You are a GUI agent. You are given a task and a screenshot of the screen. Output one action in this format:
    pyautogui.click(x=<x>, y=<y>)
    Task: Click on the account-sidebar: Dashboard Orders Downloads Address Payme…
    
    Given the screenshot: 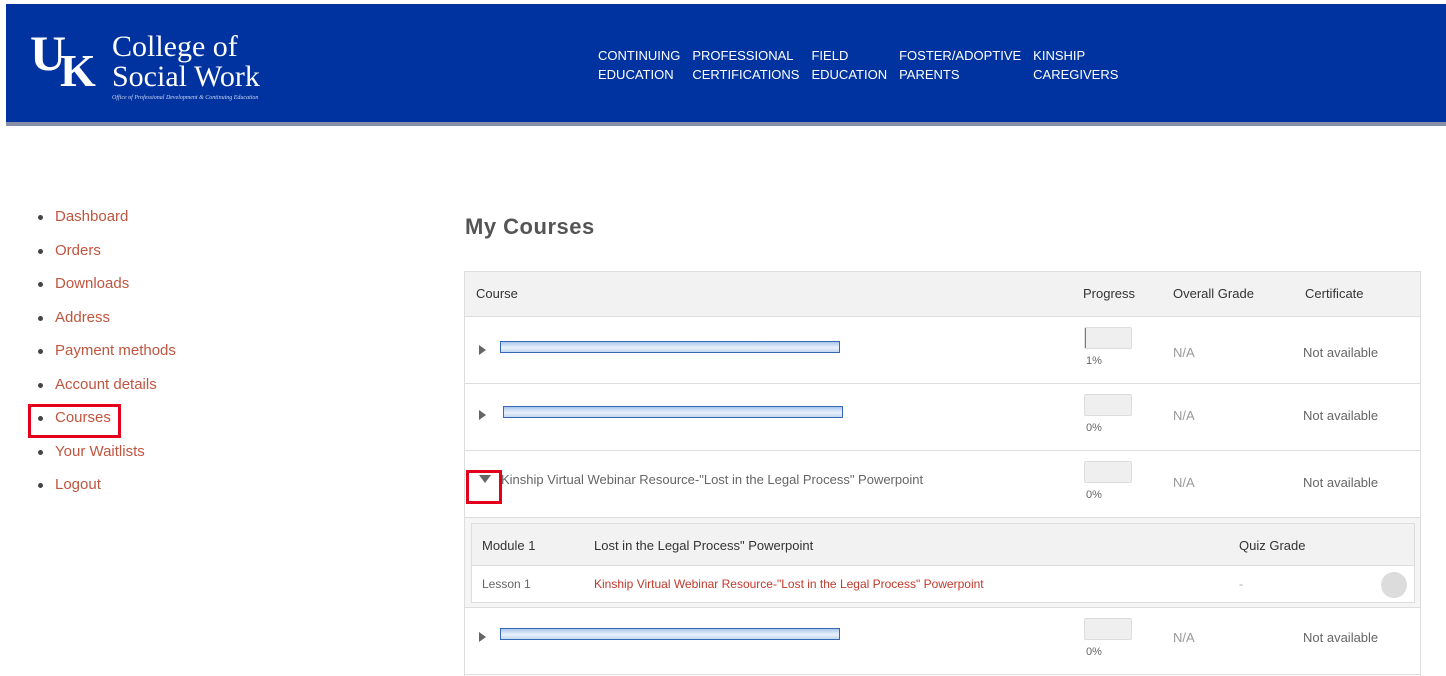 What is the action you would take?
    pyautogui.click(x=102, y=357)
    